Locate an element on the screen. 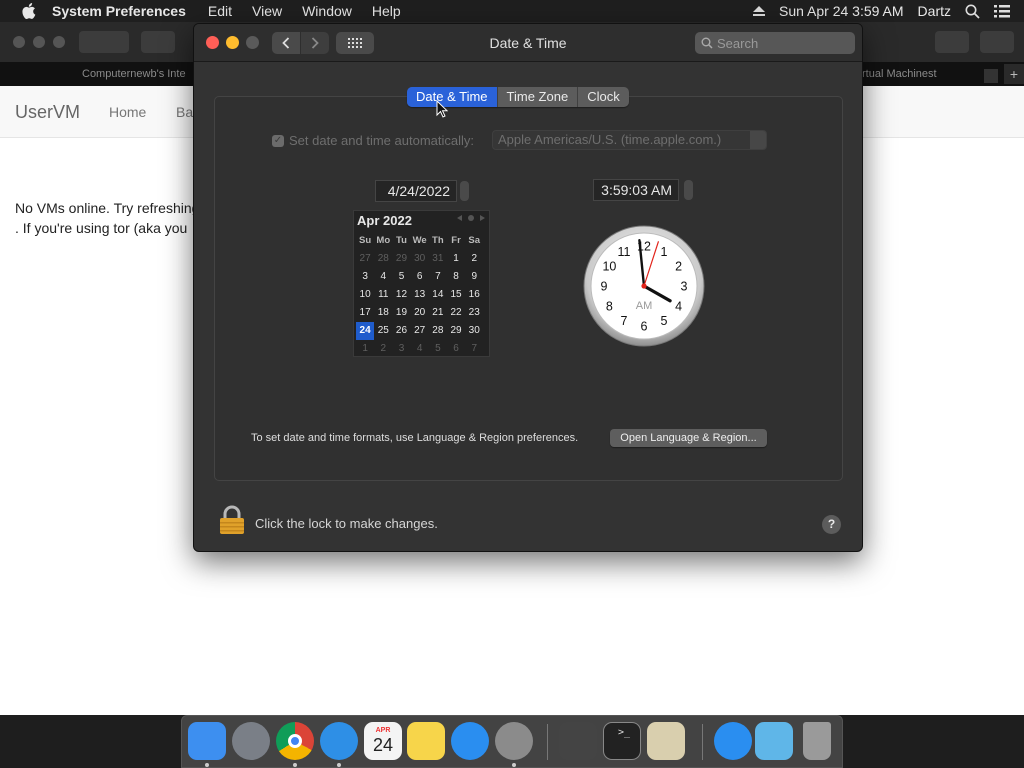 Image resolution: width=1024 pixels, height=768 pixels. browser-sidebar-button is located at coordinates (158, 42).